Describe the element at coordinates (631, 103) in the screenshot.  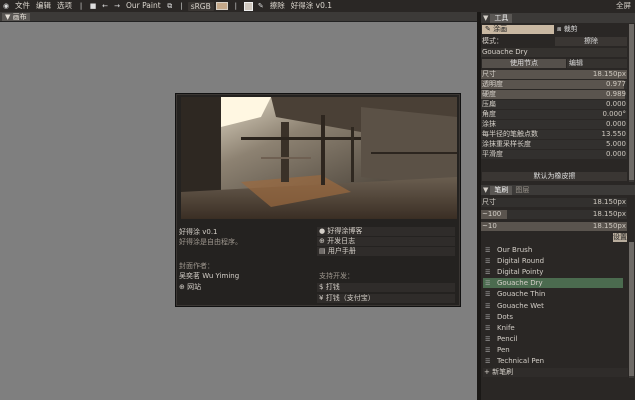
I see `tools-scrollbar` at that location.